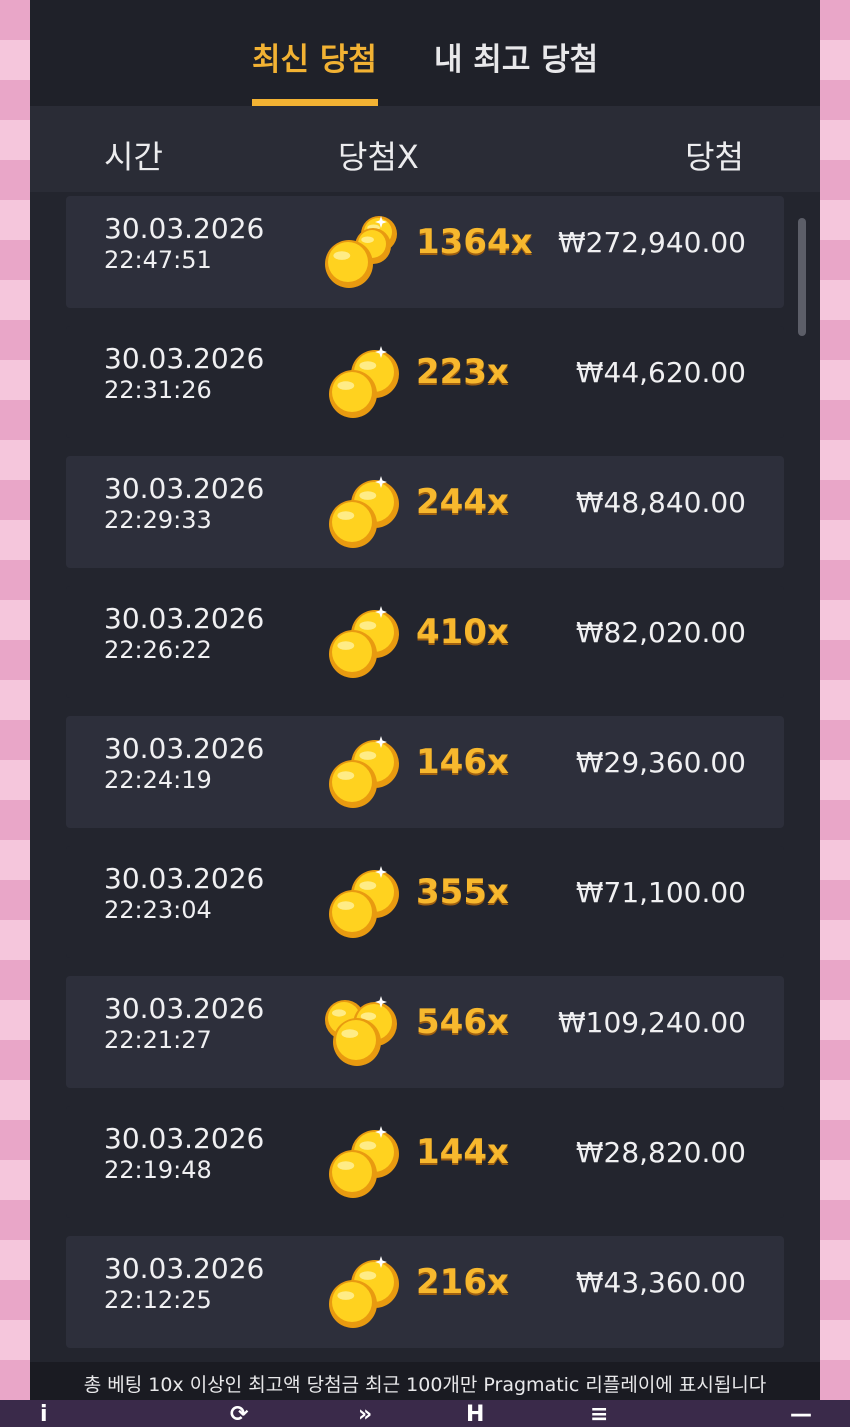 The height and width of the screenshot is (1427, 850). Describe the element at coordinates (133, 157) in the screenshot. I see `column-header-time: 시간` at that location.